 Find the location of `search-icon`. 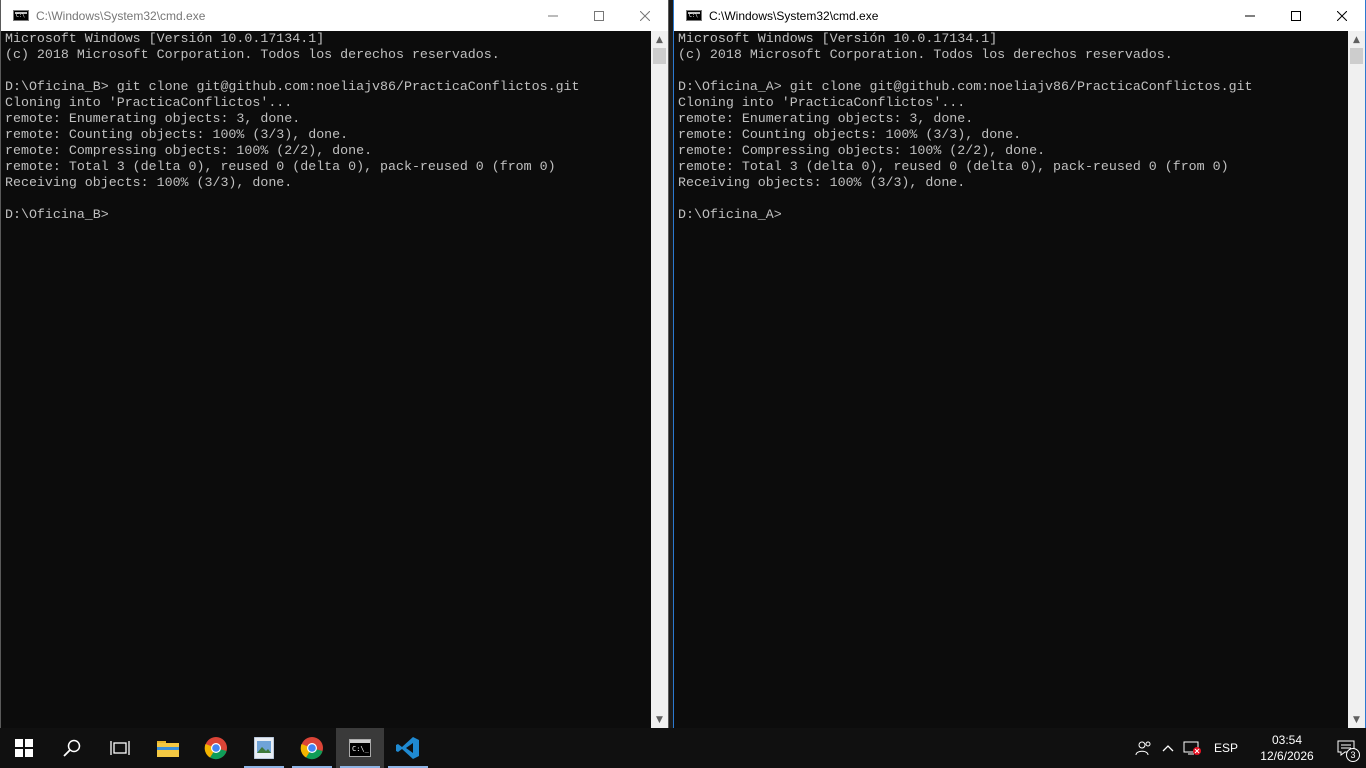

search-icon is located at coordinates (72, 748).